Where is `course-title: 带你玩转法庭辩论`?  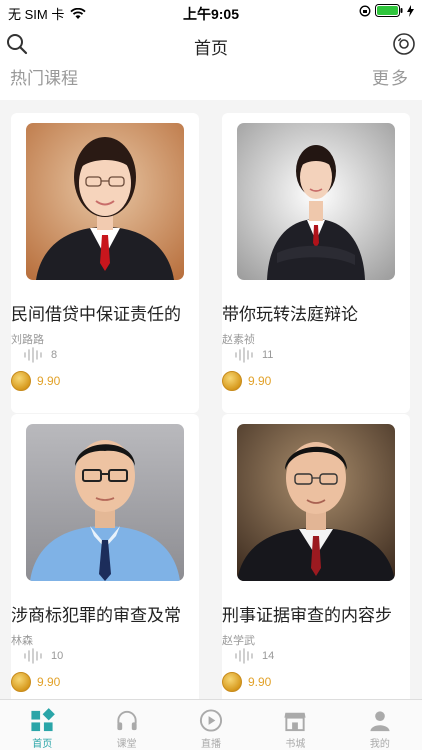 course-title: 带你玩转法庭辩论 is located at coordinates (290, 314).